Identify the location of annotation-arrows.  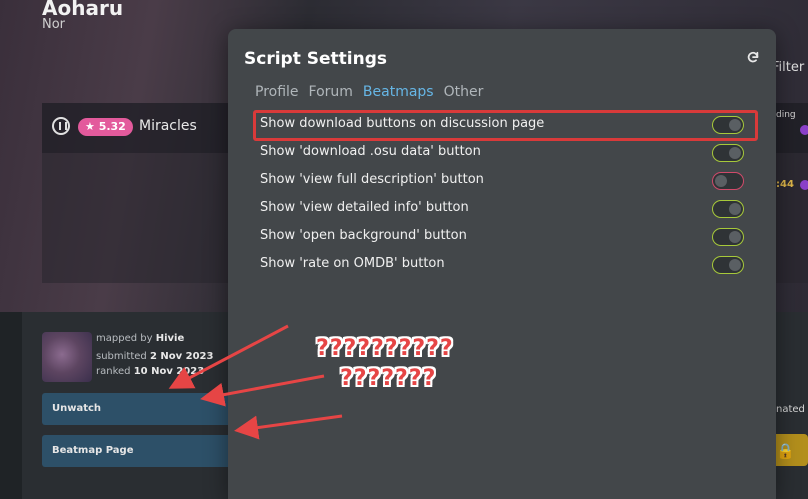
(255, 382).